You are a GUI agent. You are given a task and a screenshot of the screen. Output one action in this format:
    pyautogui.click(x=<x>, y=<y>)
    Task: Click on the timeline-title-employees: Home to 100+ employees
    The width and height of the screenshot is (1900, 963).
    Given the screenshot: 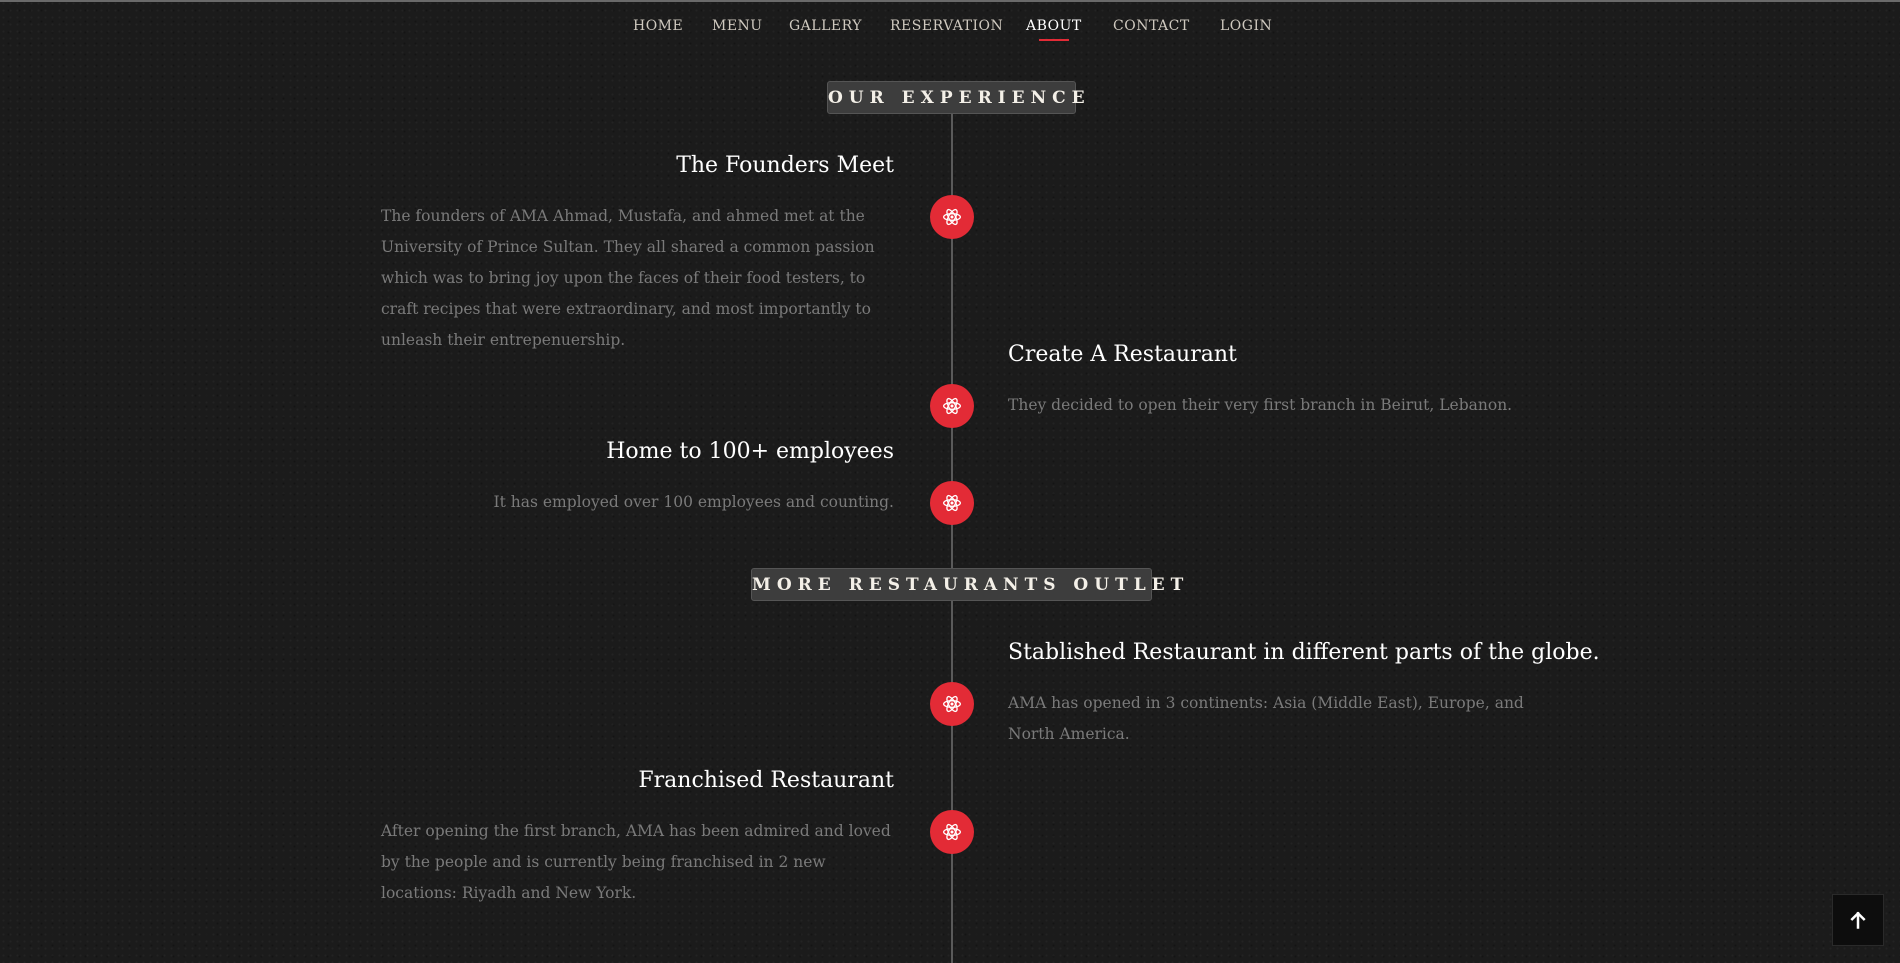 What is the action you would take?
    pyautogui.click(x=750, y=451)
    